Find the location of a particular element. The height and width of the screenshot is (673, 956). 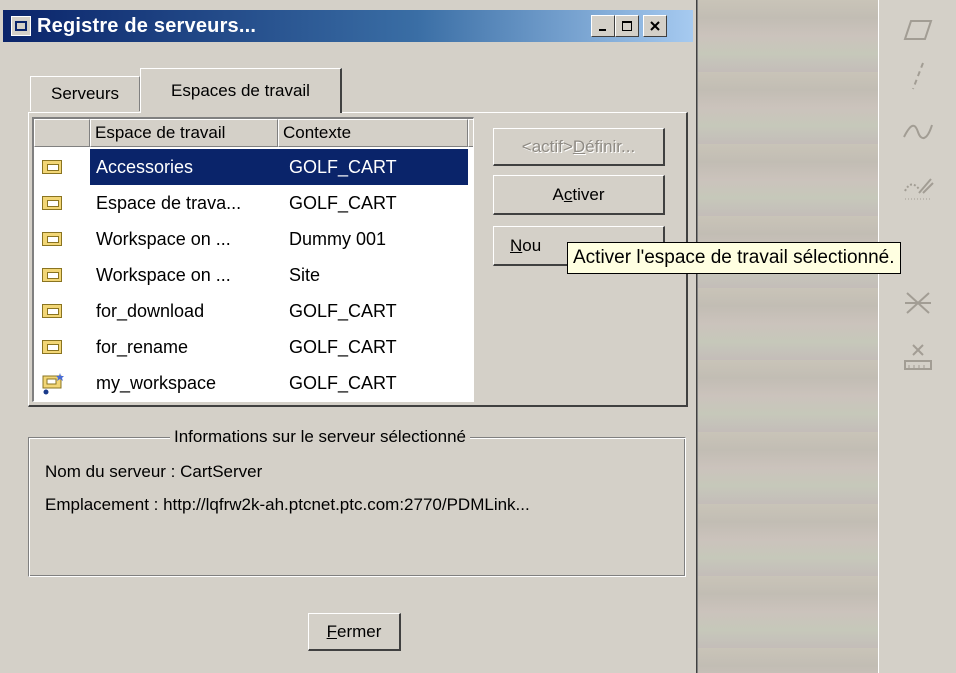

activate-rest: tiver is located at coordinates (588, 194).